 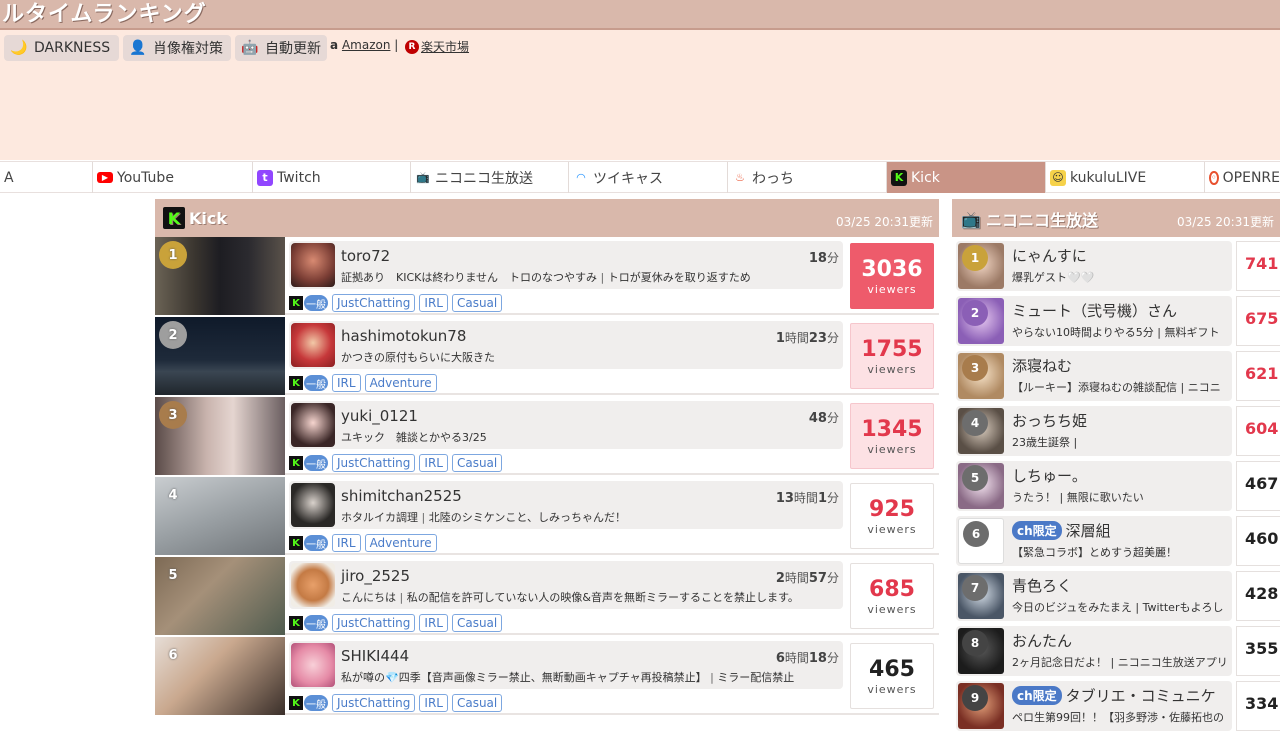 I want to click on viewer-count: 465, so click(x=892, y=669).